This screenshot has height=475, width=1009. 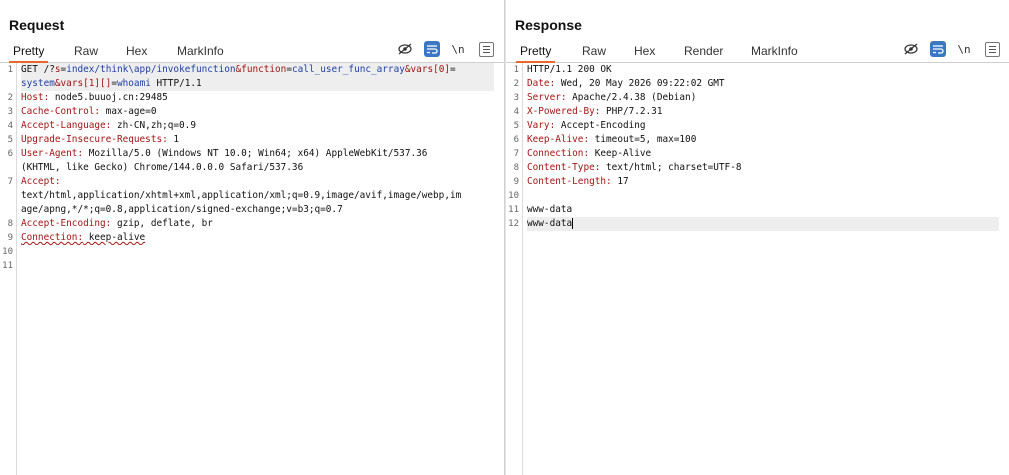 I want to click on response-line-numbers: 1 2 3 4 5 6 7 8 9 10 11 12, so click(x=514, y=269).